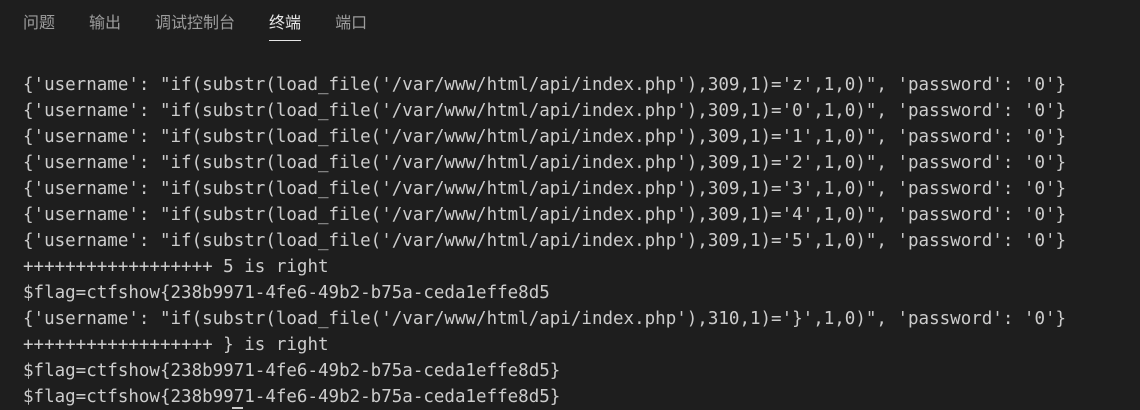 The image size is (1140, 410). I want to click on terminal-line: ++++++++++++++++++ } is right, so click(176, 345).